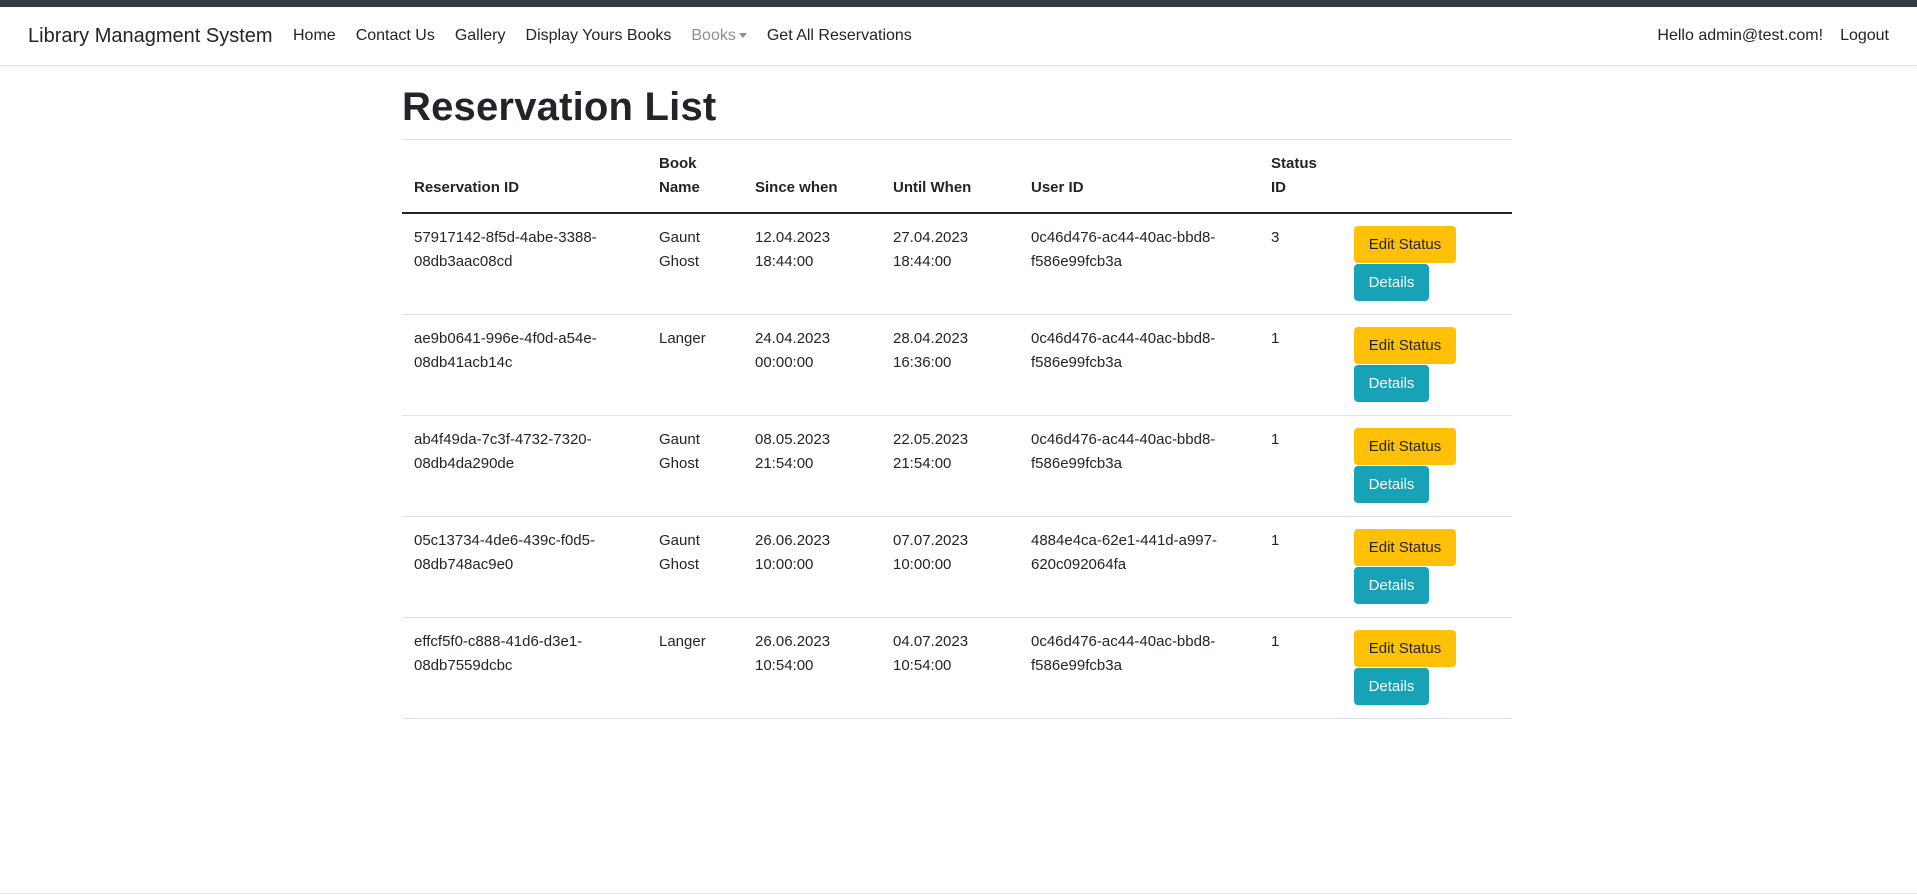 This screenshot has width=1917, height=895. I want to click on header-book-name: Book Name, so click(695, 177).